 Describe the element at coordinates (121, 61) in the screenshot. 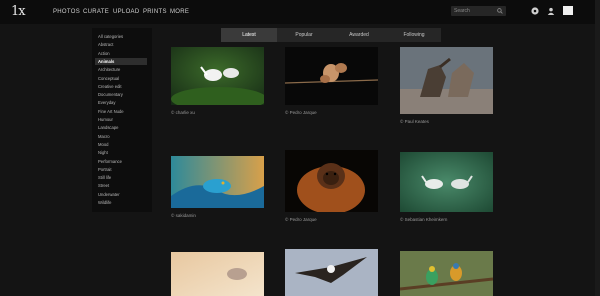

I see `category-animals: Animals` at that location.